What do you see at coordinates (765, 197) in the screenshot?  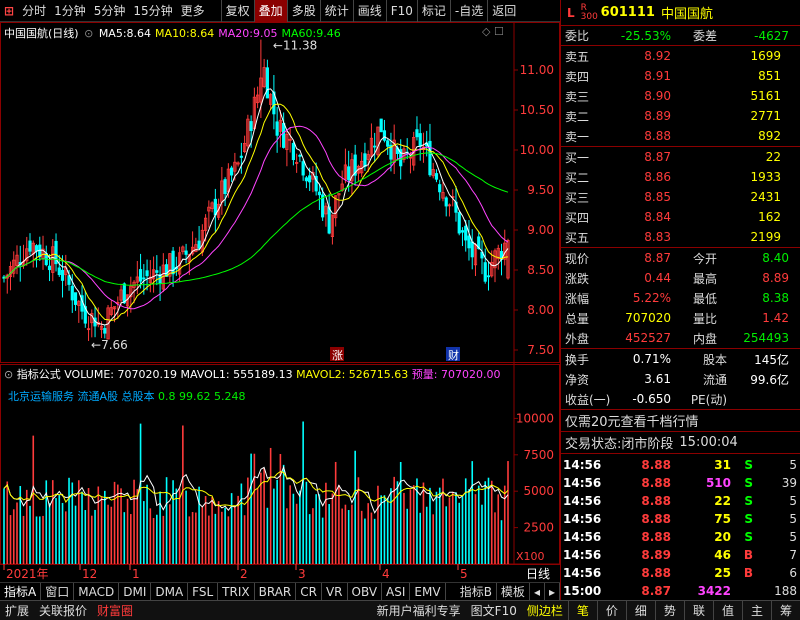 I see `bid-volume: 2431` at bounding box center [765, 197].